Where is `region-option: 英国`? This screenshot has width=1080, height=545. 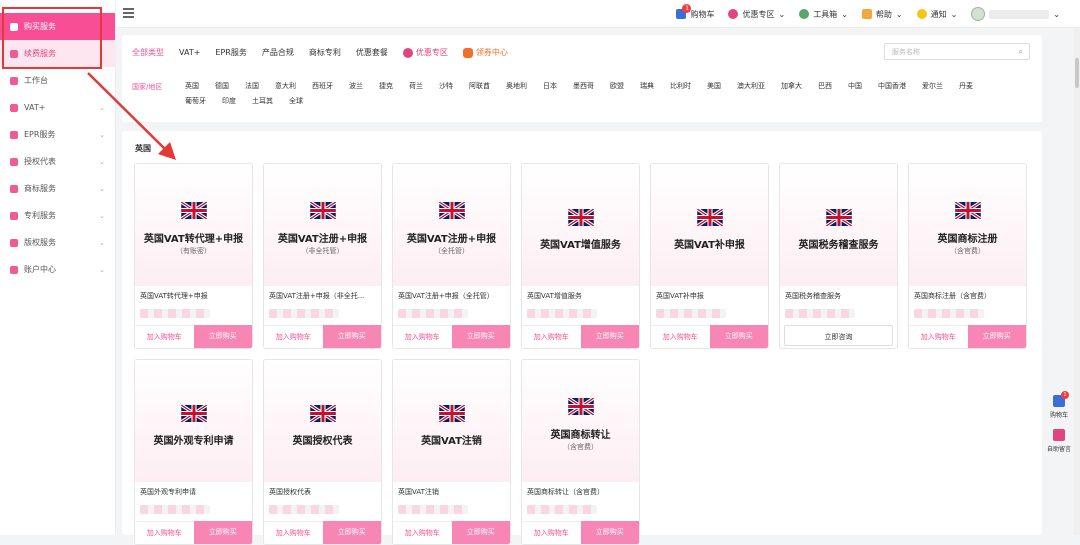 region-option: 英国 is located at coordinates (192, 86).